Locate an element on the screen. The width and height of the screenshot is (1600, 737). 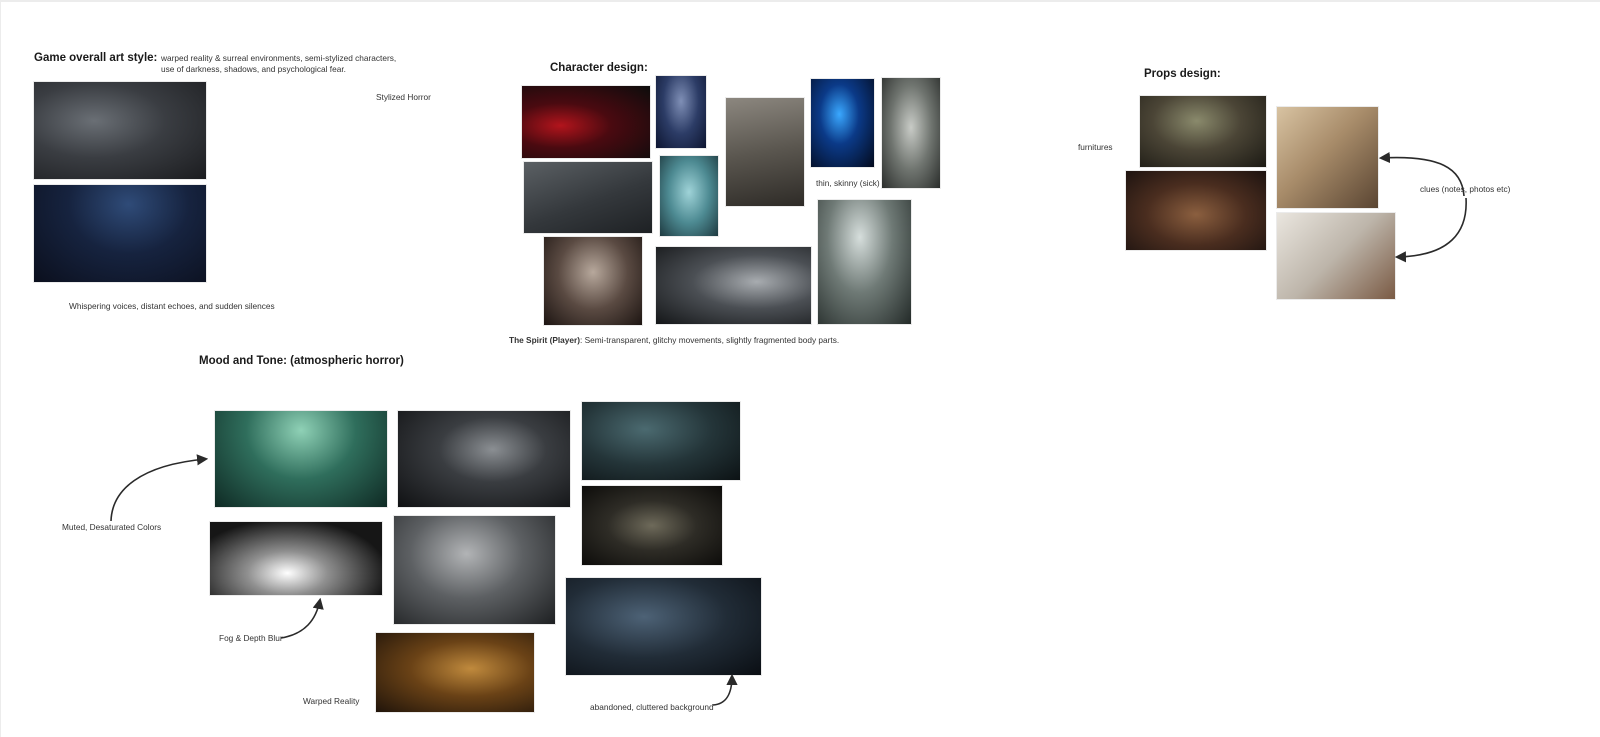
thin-skinny-label: thin, skinny (sick) is located at coordinates (848, 183).